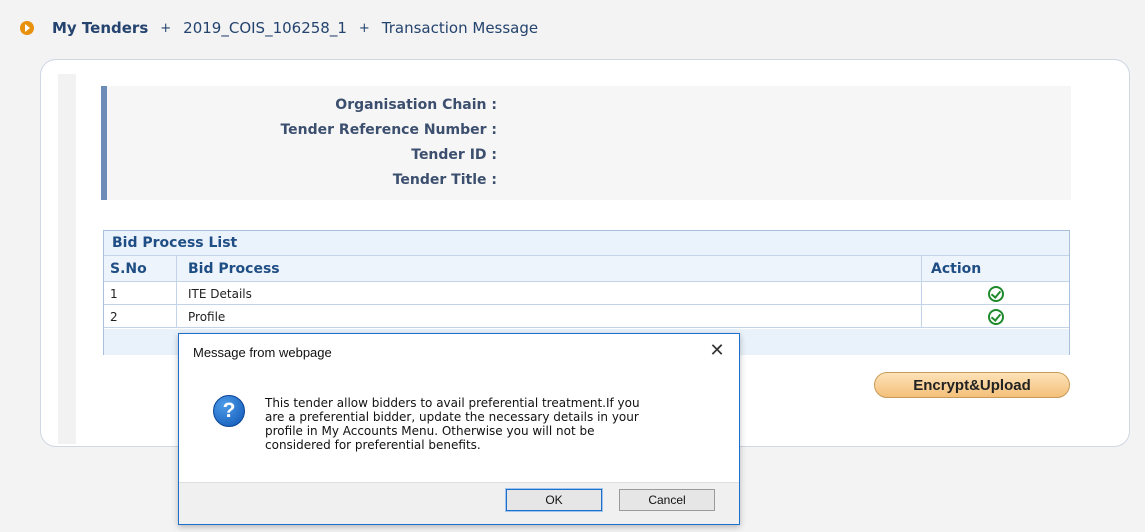 This screenshot has width=1145, height=532. I want to click on breadcrumb-arrow-icon, so click(27, 28).